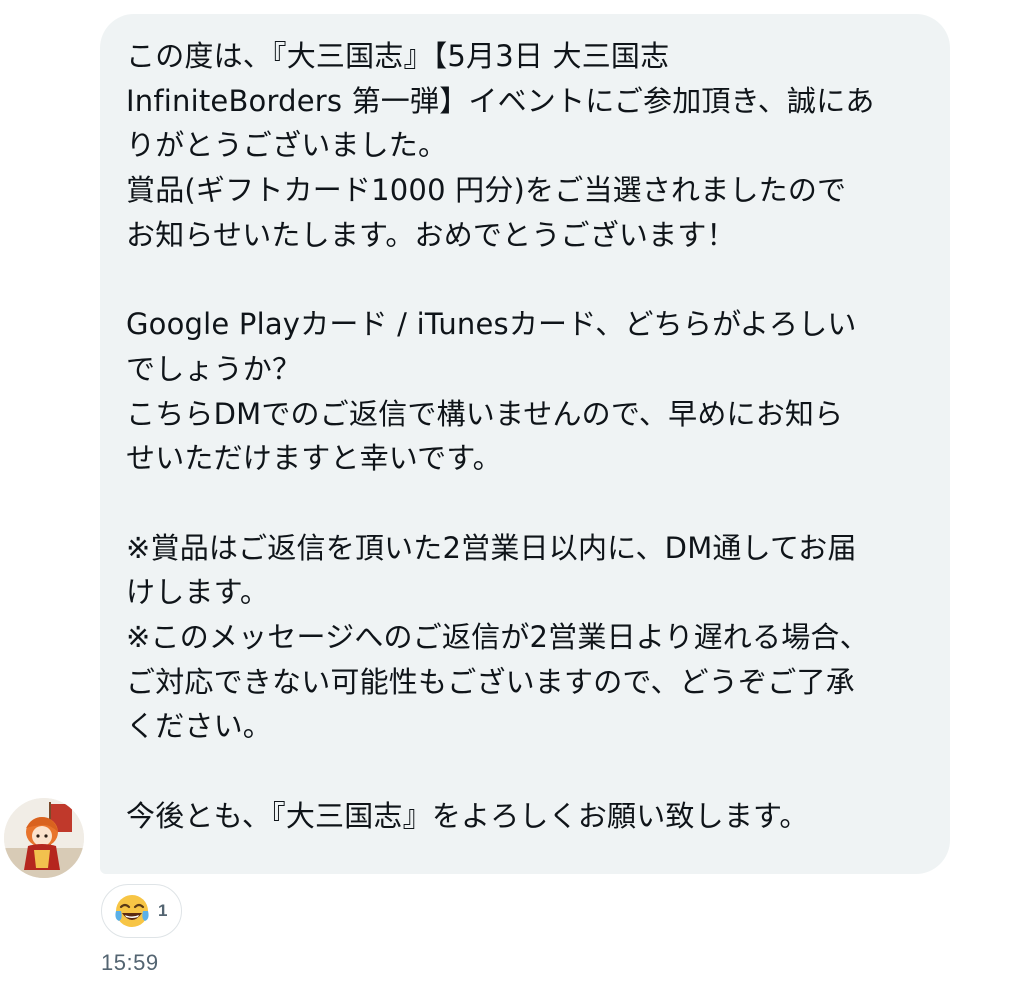  Describe the element at coordinates (130, 962) in the screenshot. I see `message-timestamp: 15:59` at that location.